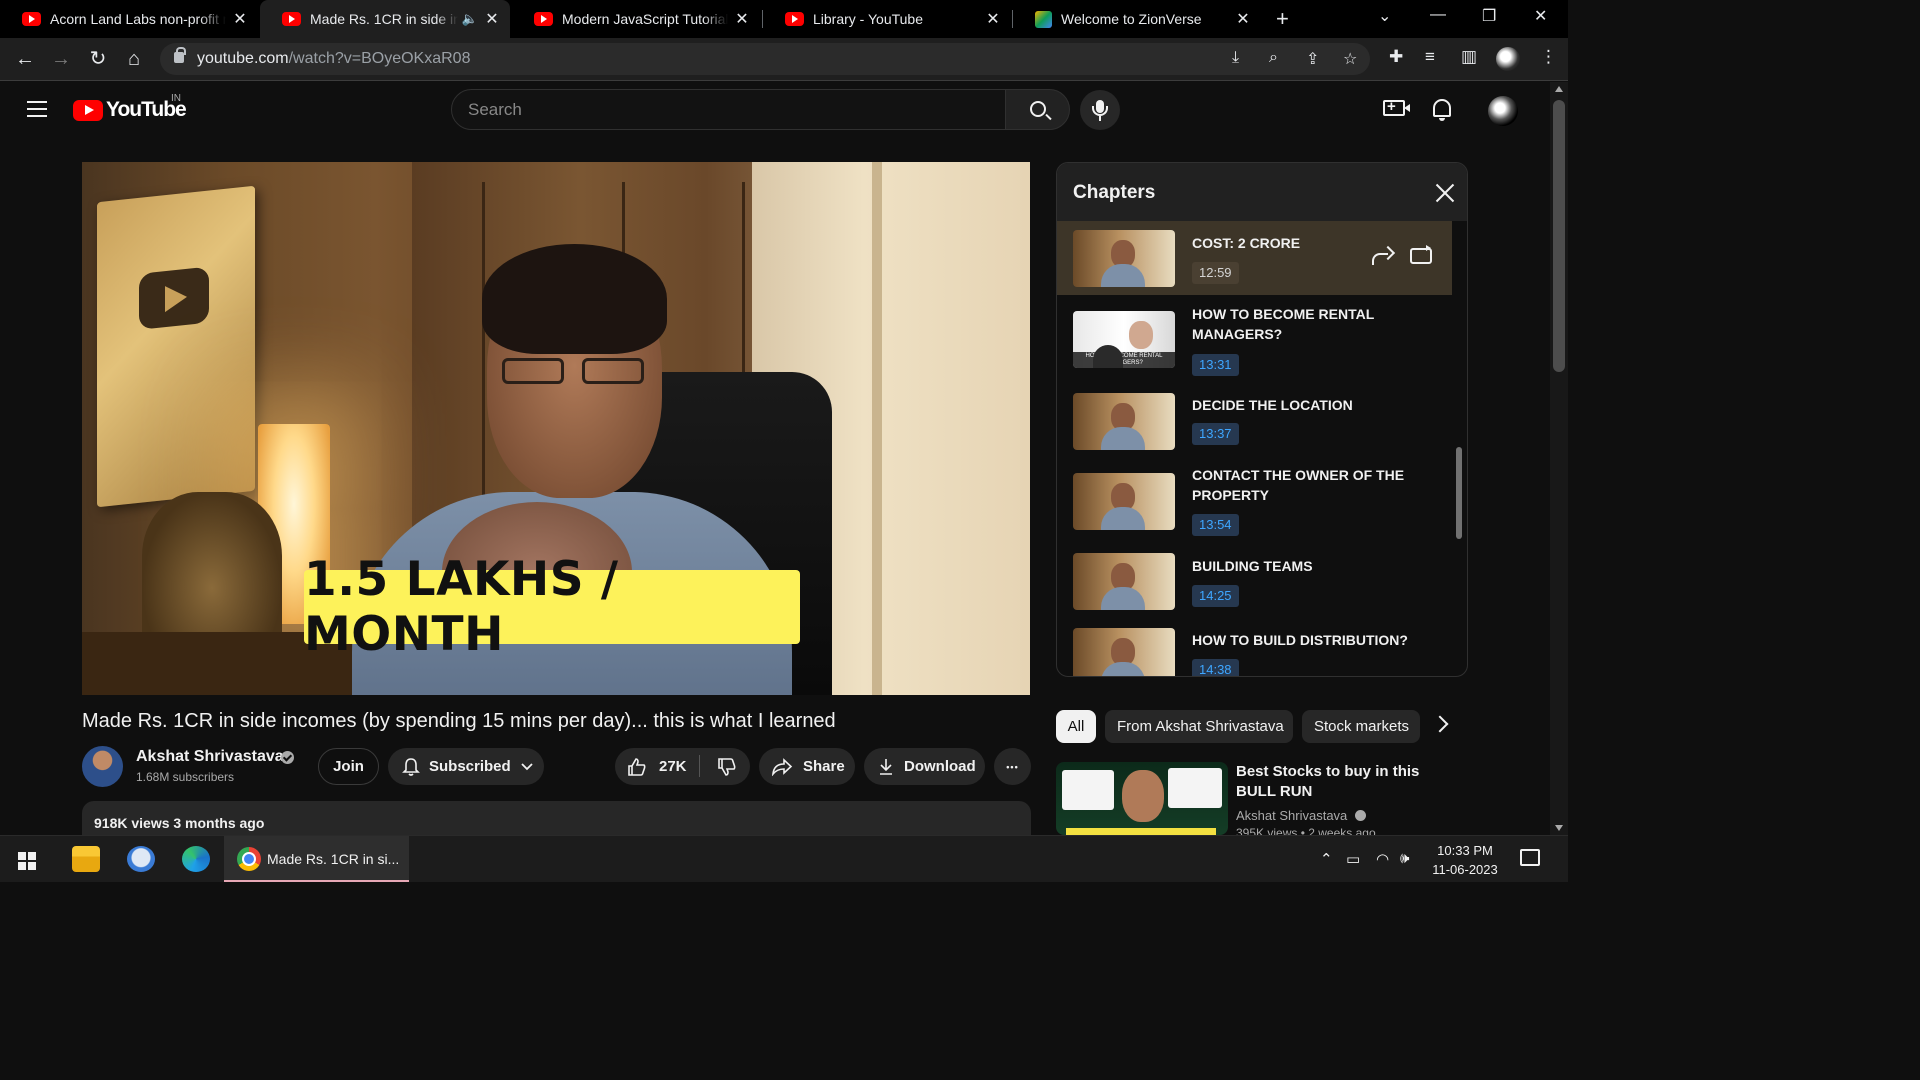 The height and width of the screenshot is (1080, 1920). I want to click on chapter-item: HOW TO BUILD DISTRIBUTION? 14:38, so click(1254, 650).